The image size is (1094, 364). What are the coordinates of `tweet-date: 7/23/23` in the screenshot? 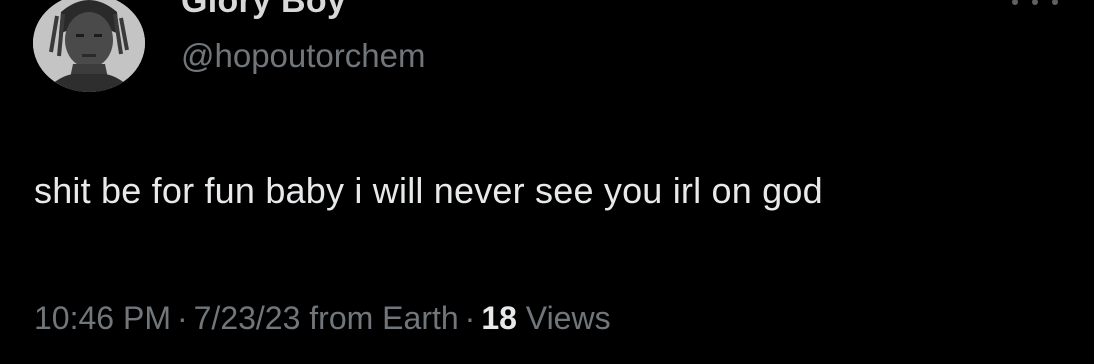 It's located at (247, 318).